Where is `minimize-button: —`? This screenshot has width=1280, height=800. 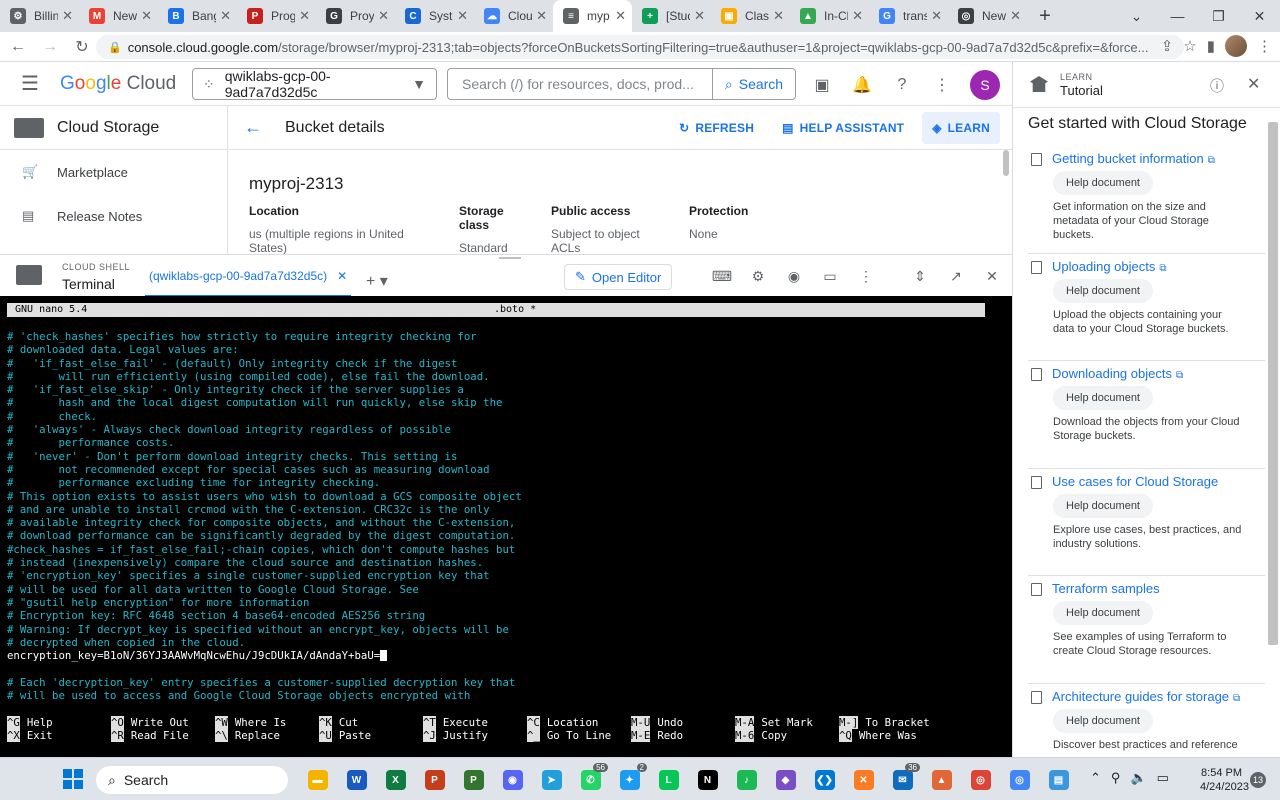
minimize-button: — is located at coordinates (1177, 16).